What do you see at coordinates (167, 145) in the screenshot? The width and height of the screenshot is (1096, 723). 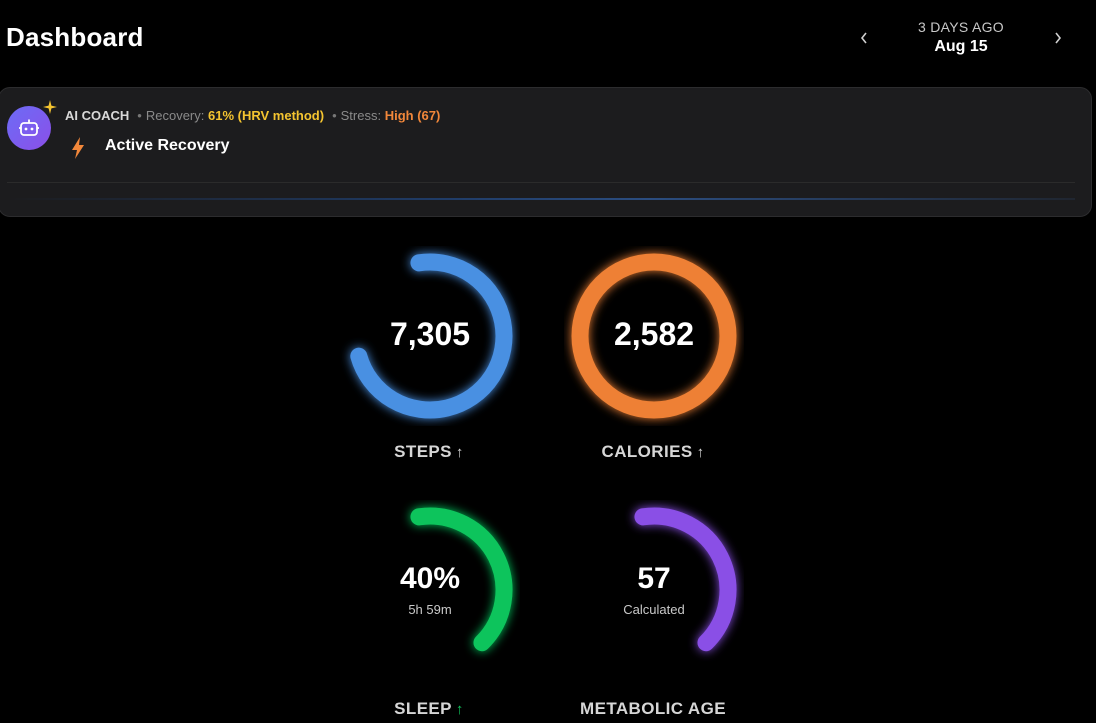 I see `coach-message: Active Recovery` at bounding box center [167, 145].